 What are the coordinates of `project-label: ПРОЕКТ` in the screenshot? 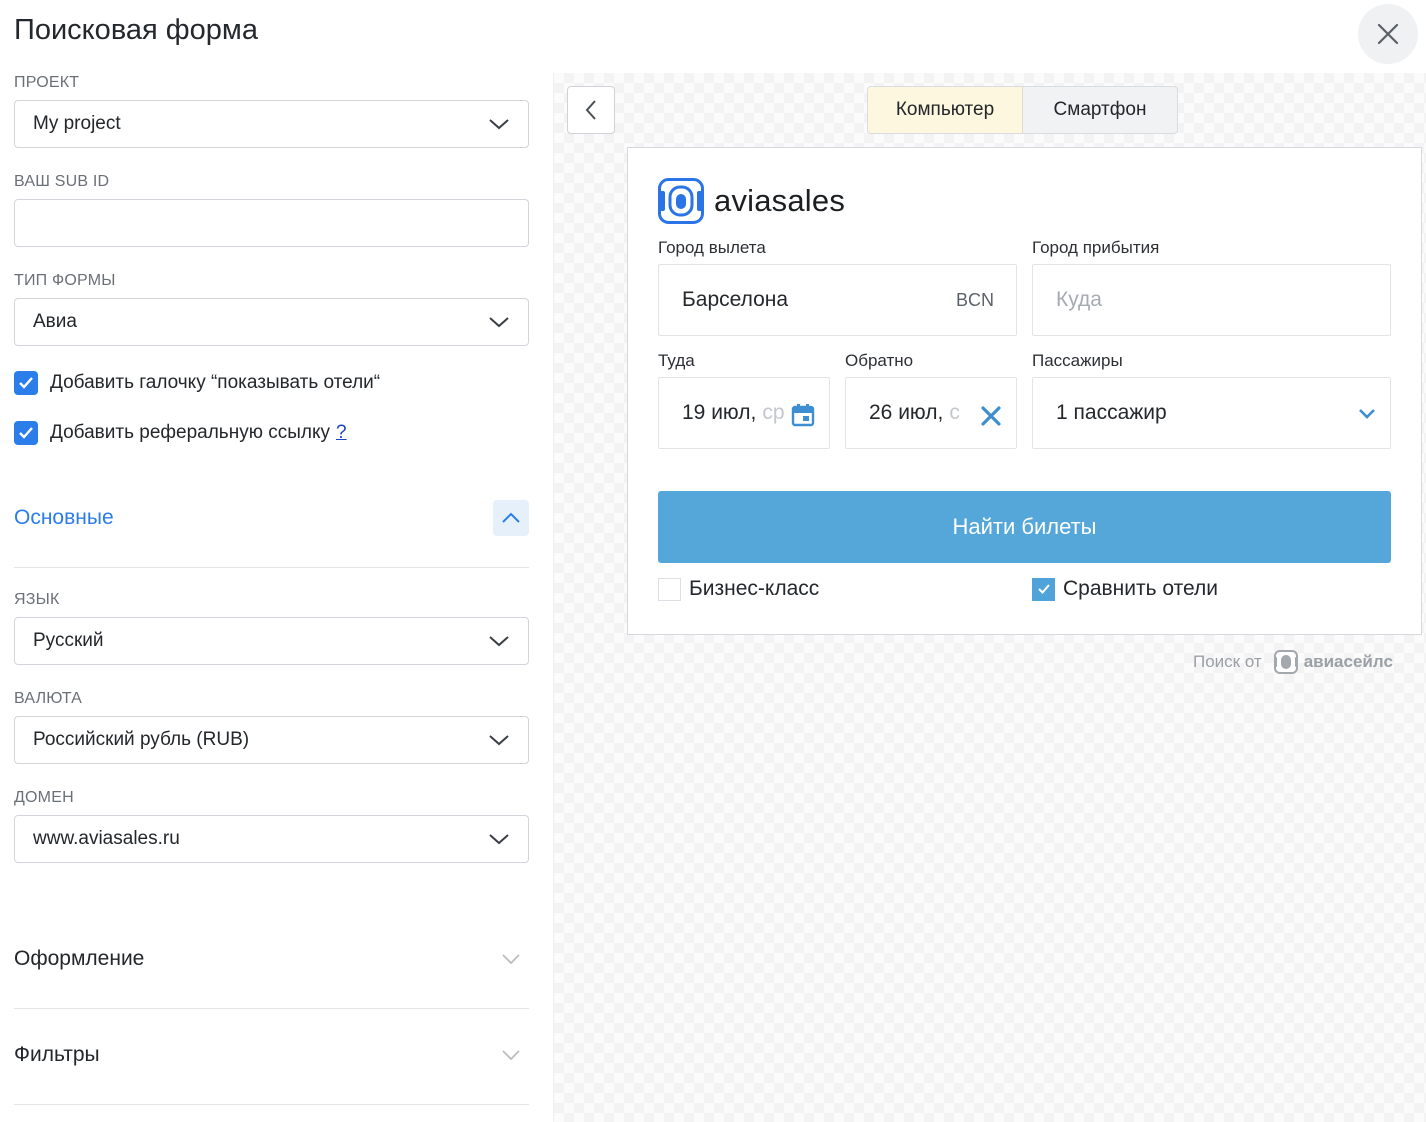 It's located at (47, 82).